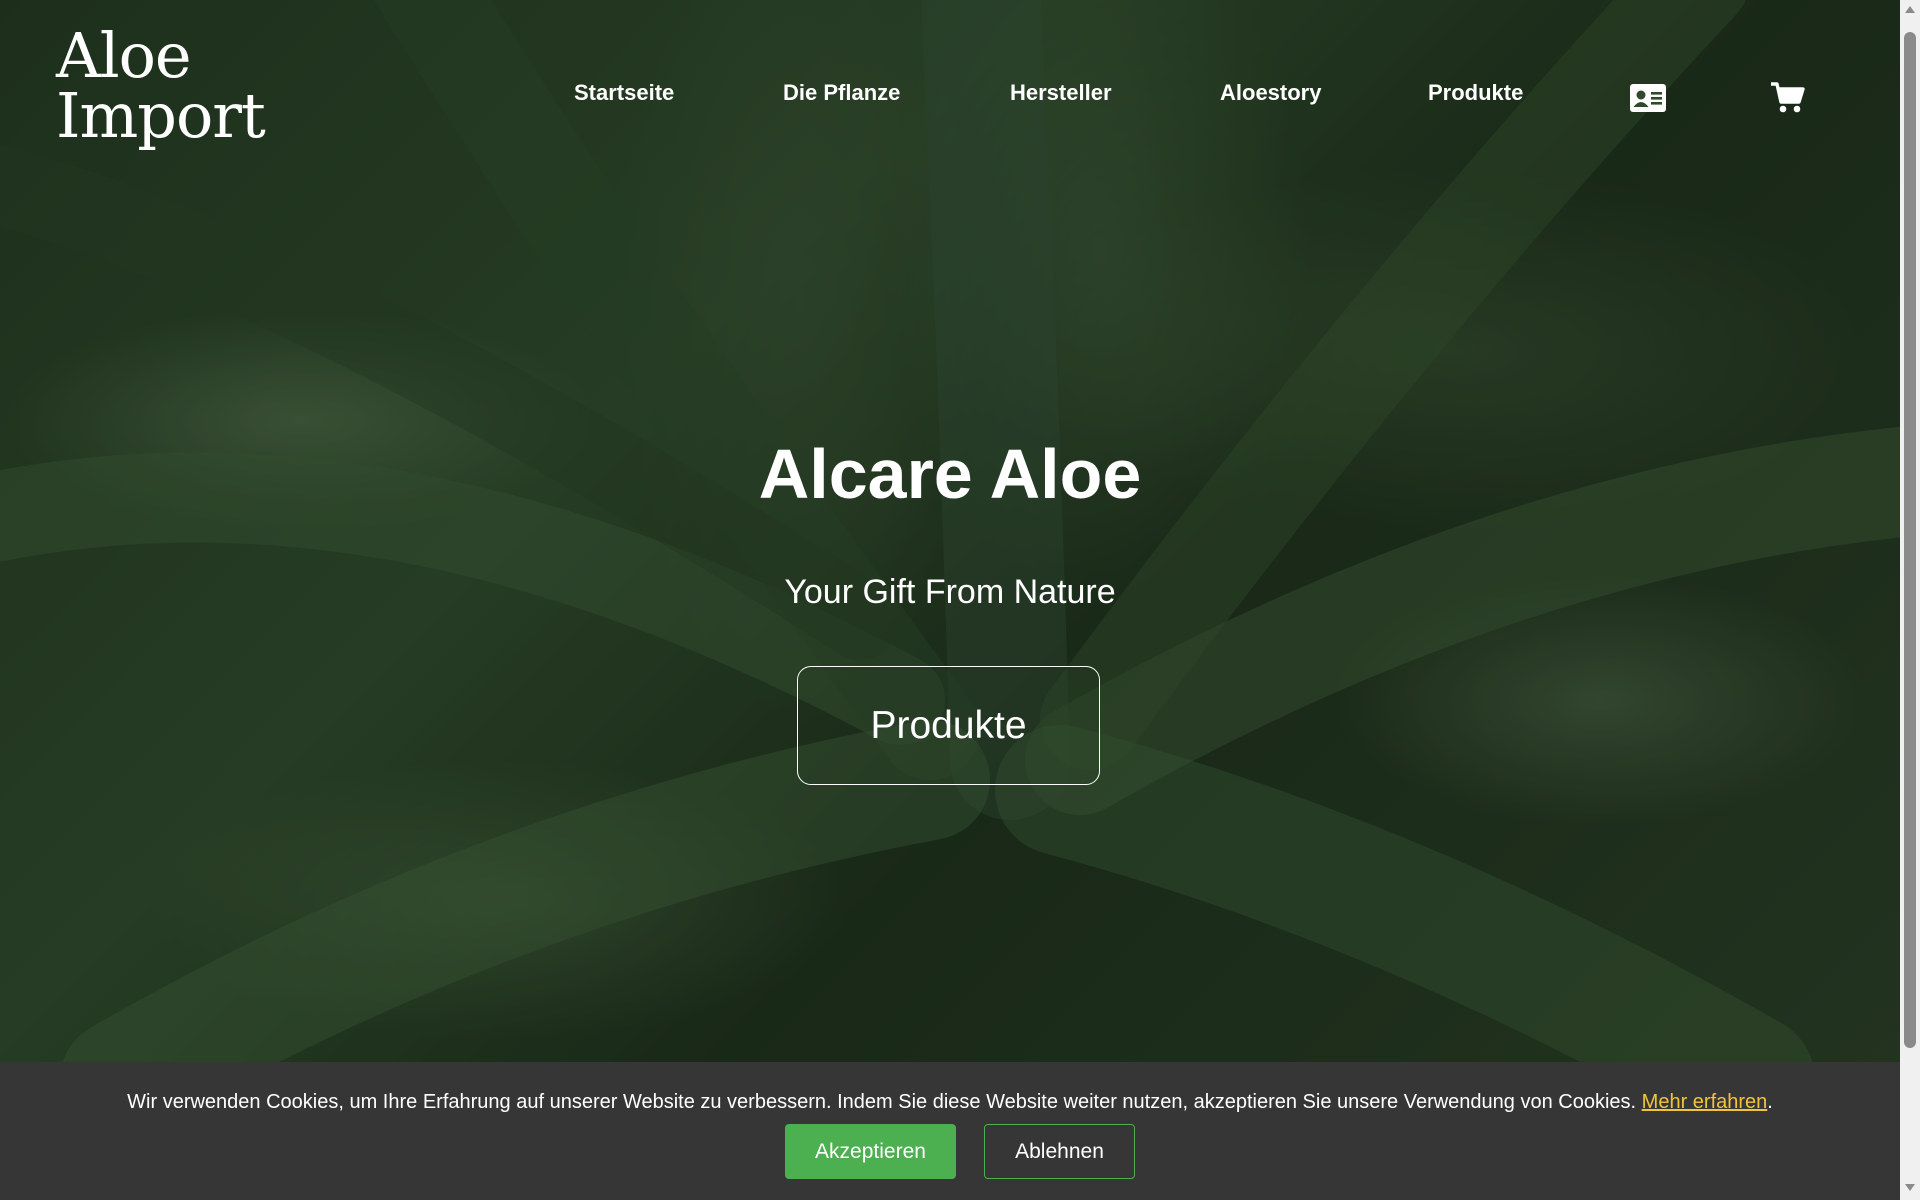 The width and height of the screenshot is (1920, 1200). What do you see at coordinates (950, 592) in the screenshot?
I see `hero-subtitle: Your Gift From Nature` at bounding box center [950, 592].